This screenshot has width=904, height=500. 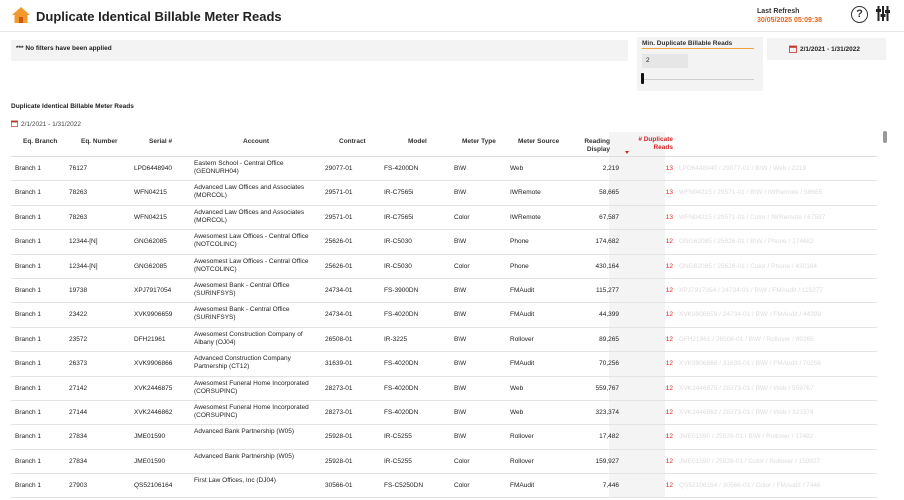 What do you see at coordinates (78, 290) in the screenshot?
I see `cell-number: 19738` at bounding box center [78, 290].